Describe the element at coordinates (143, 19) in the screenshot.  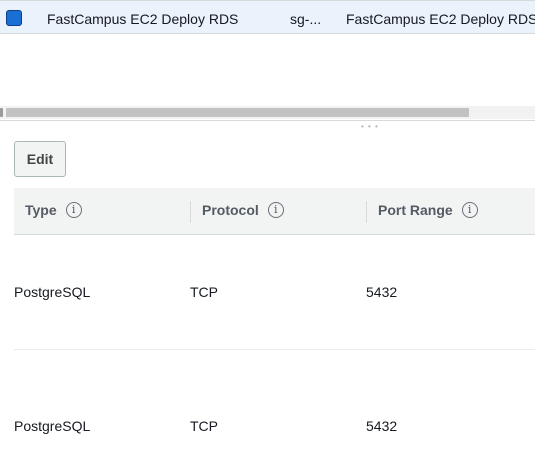
I see `group-name-cell: FastCampus EC2 Deploy RDS` at that location.